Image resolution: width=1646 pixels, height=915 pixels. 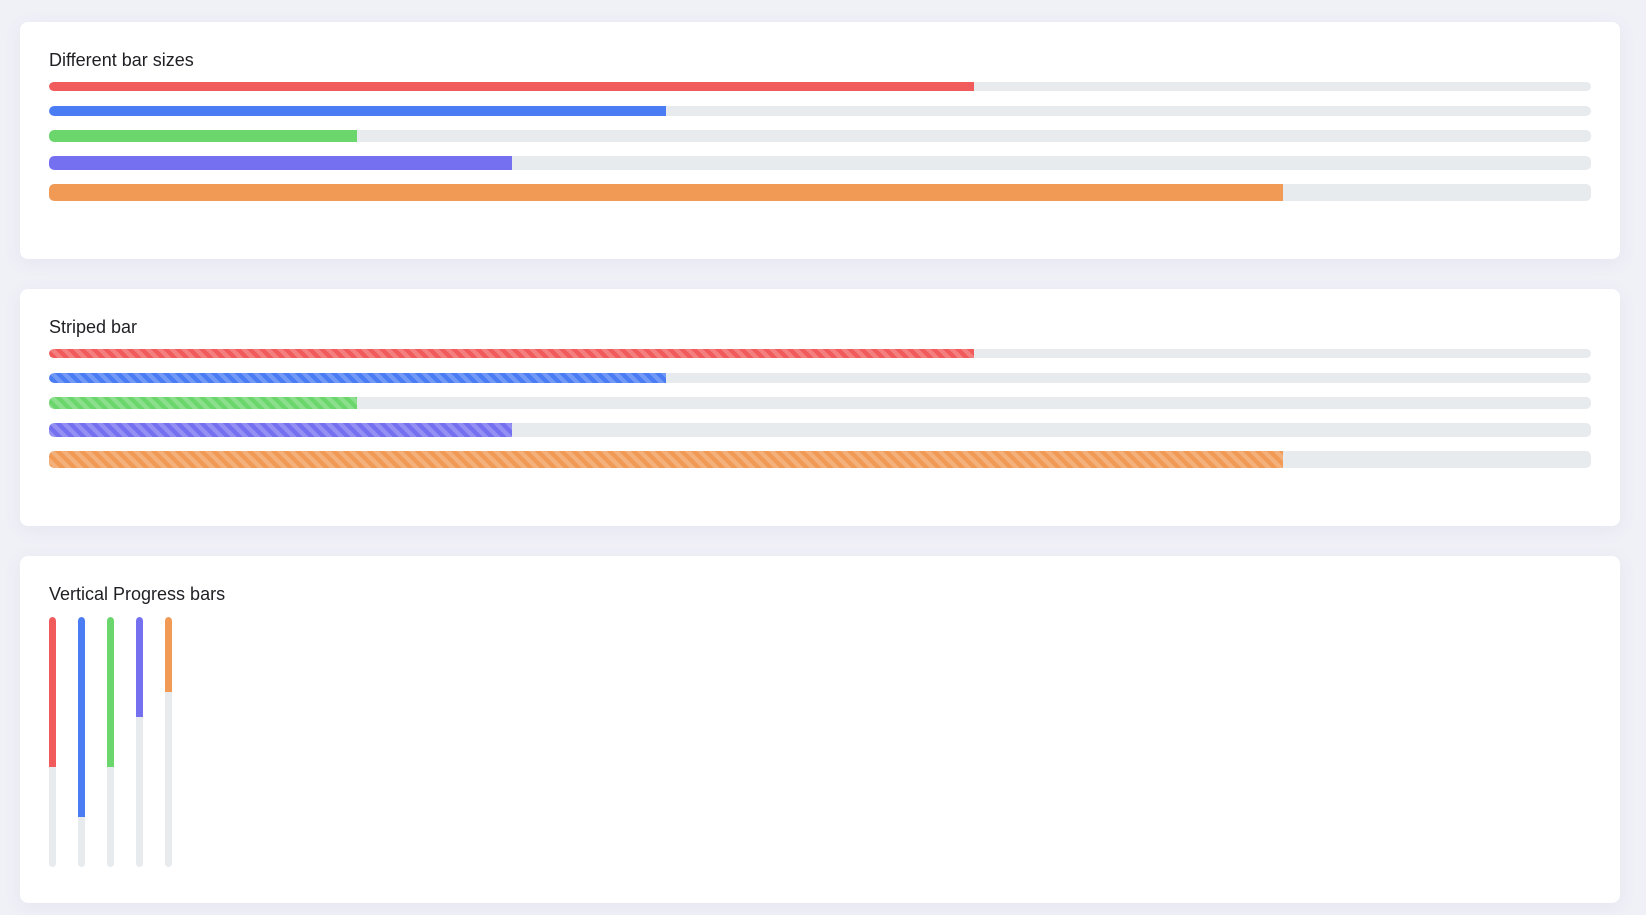 I want to click on card-title-striped-bar: Striped bar, so click(x=93, y=327).